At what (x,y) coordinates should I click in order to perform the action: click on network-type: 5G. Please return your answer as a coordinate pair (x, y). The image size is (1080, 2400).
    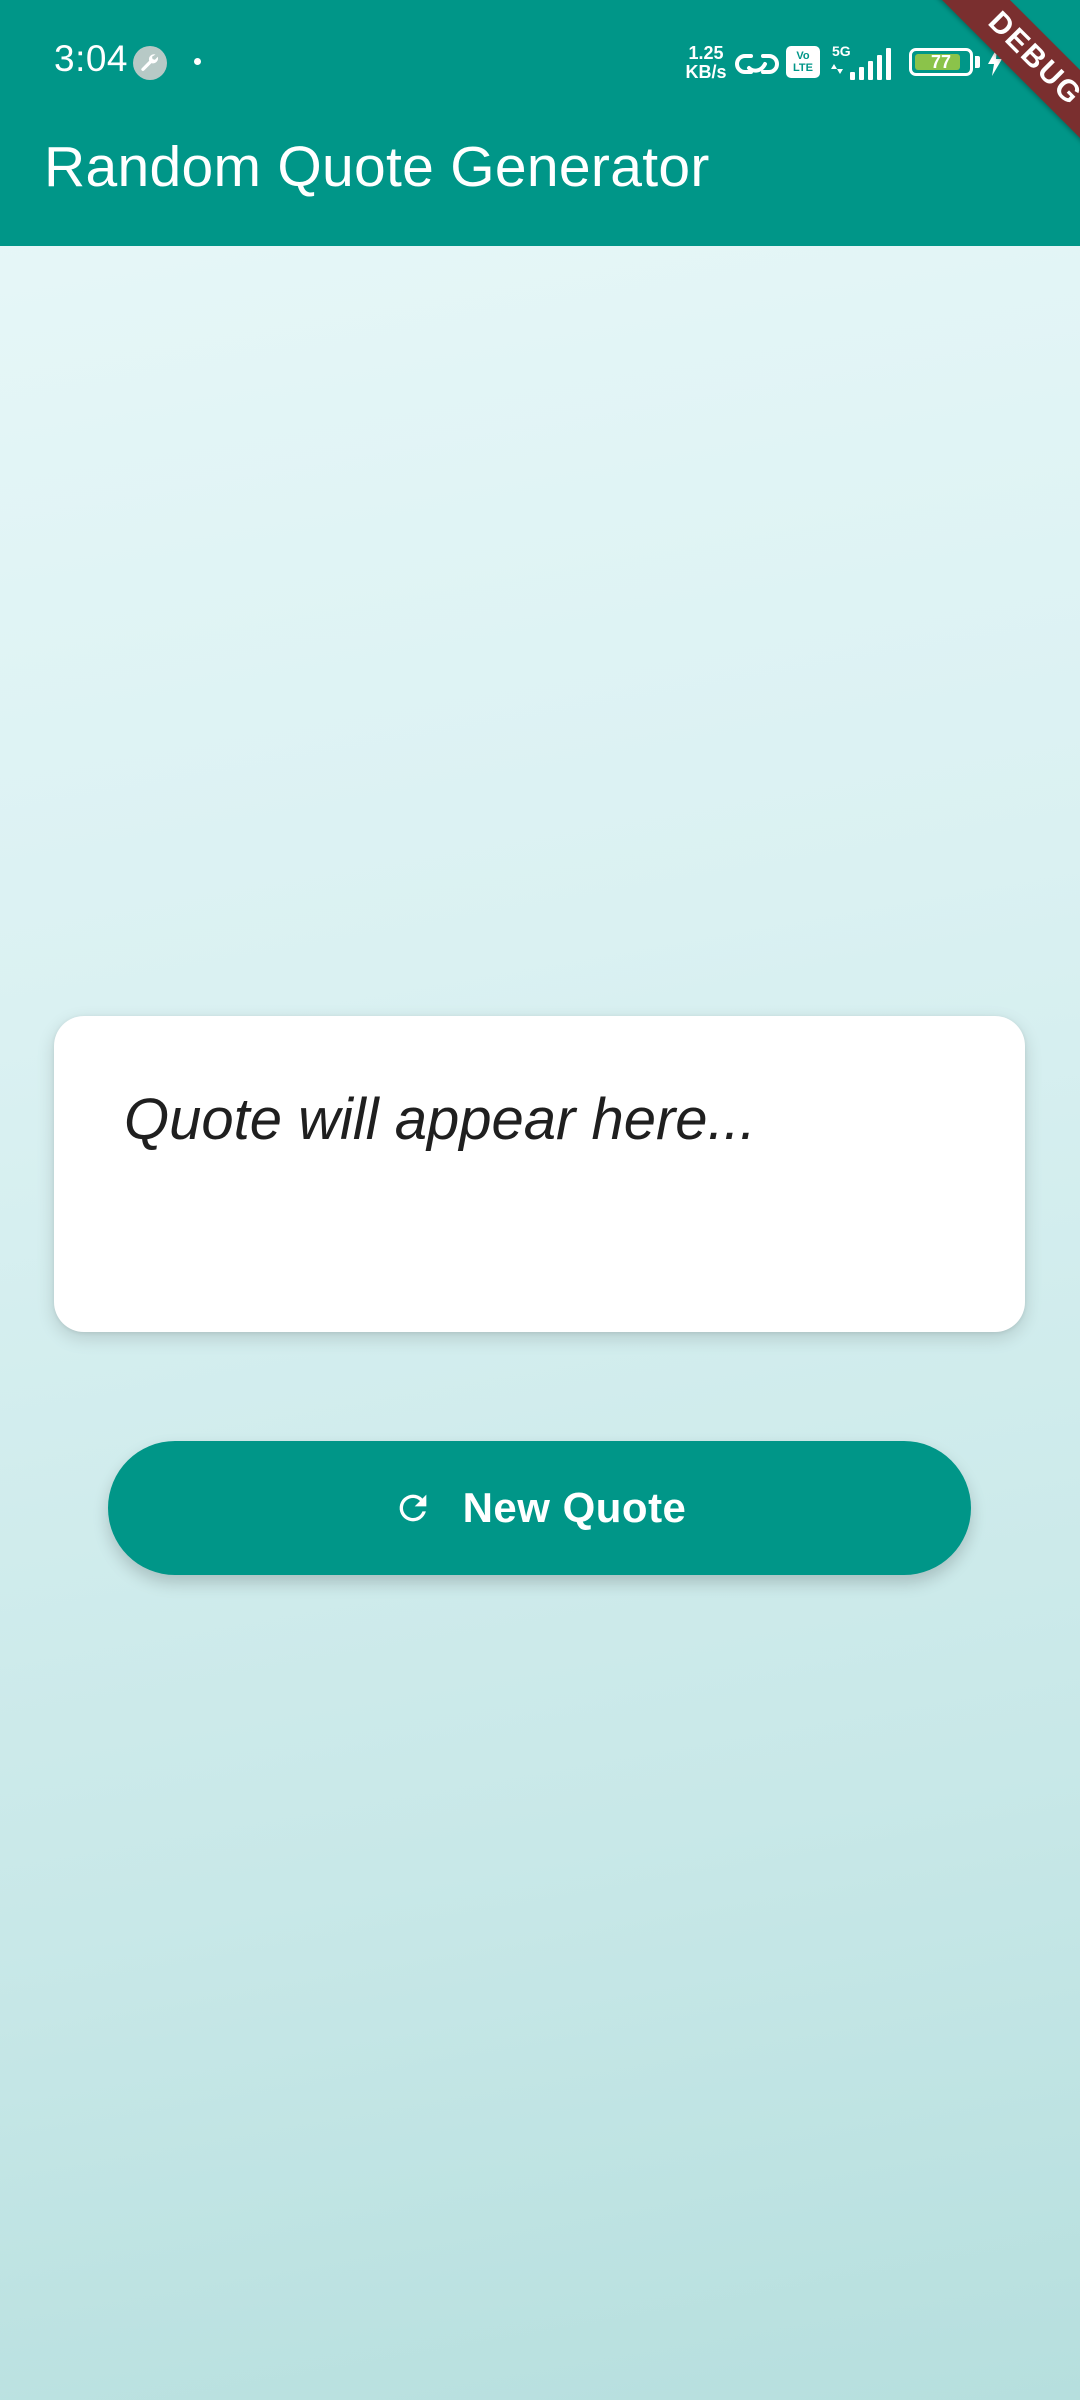
    Looking at the image, I should click on (841, 51).